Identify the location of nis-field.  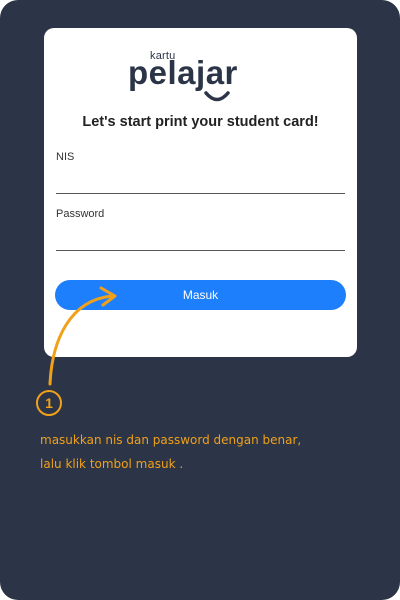
(200, 183).